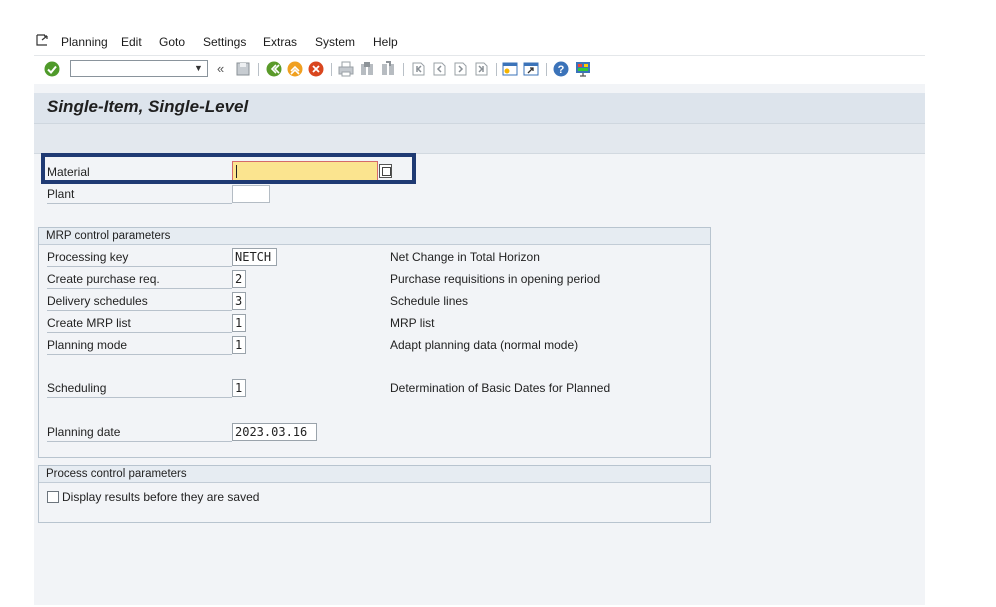  What do you see at coordinates (52, 69) in the screenshot?
I see `enter-icon` at bounding box center [52, 69].